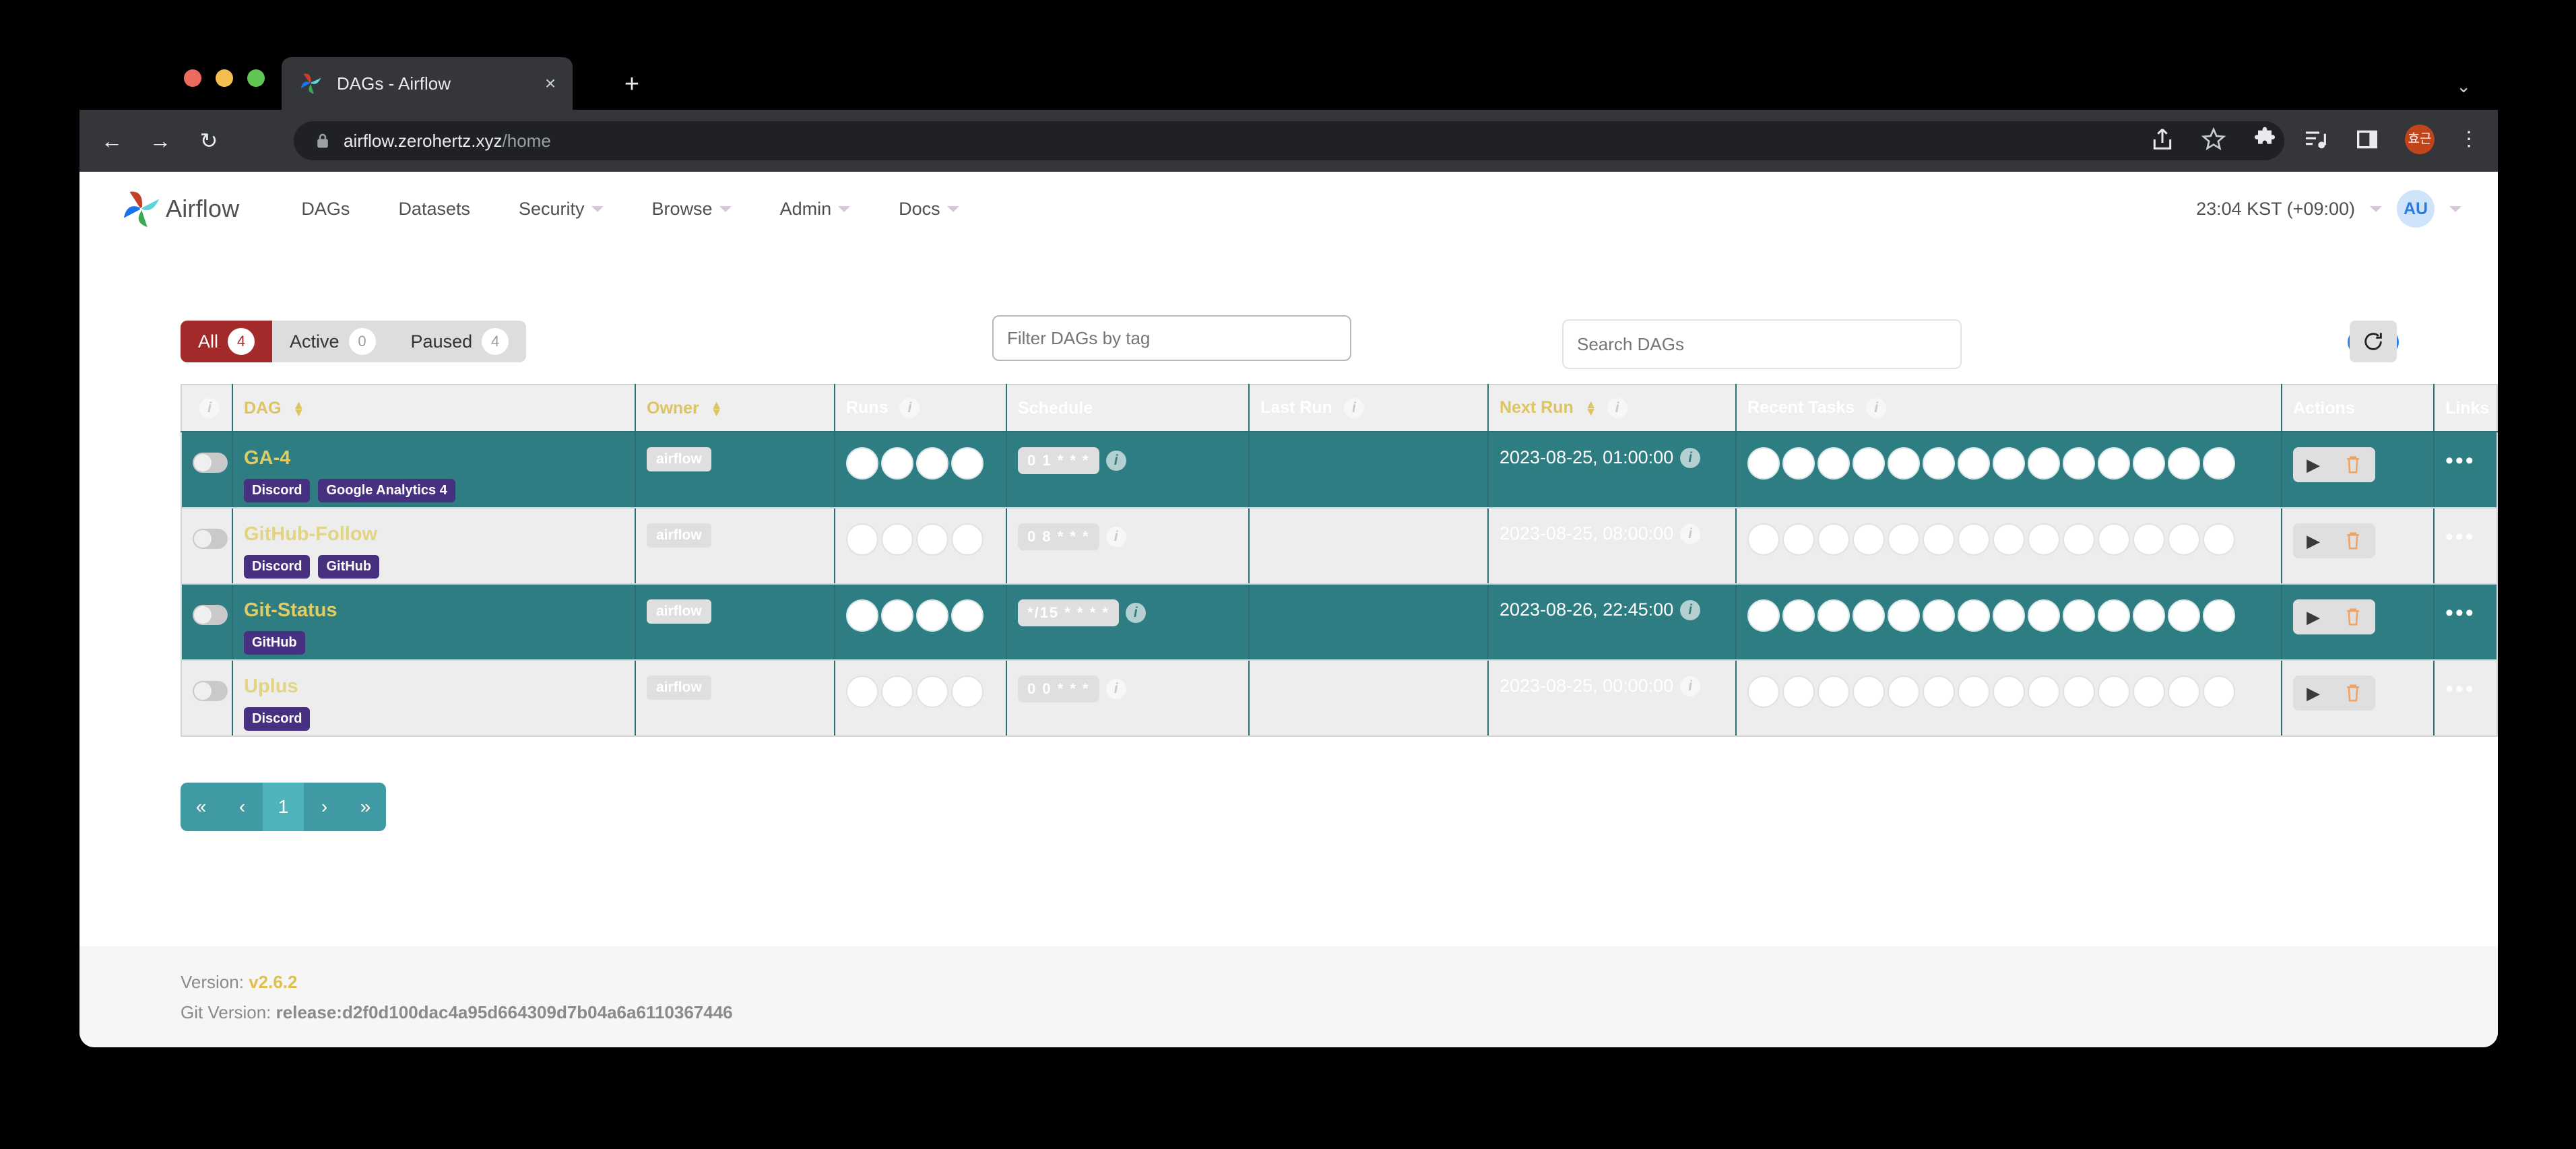  Describe the element at coordinates (386, 490) in the screenshot. I see `dag-tag: Google Analytics 4` at that location.